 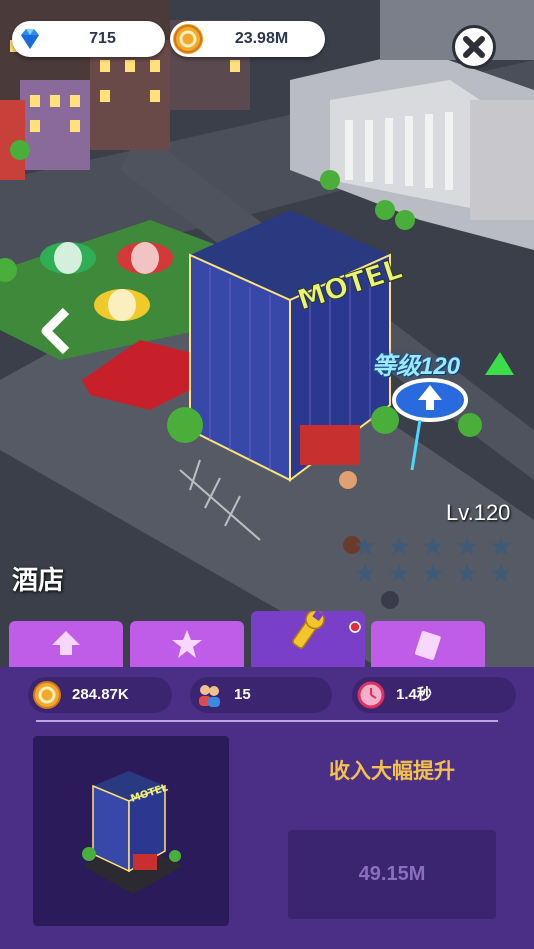 I want to click on star-icon, so click(x=187, y=644).